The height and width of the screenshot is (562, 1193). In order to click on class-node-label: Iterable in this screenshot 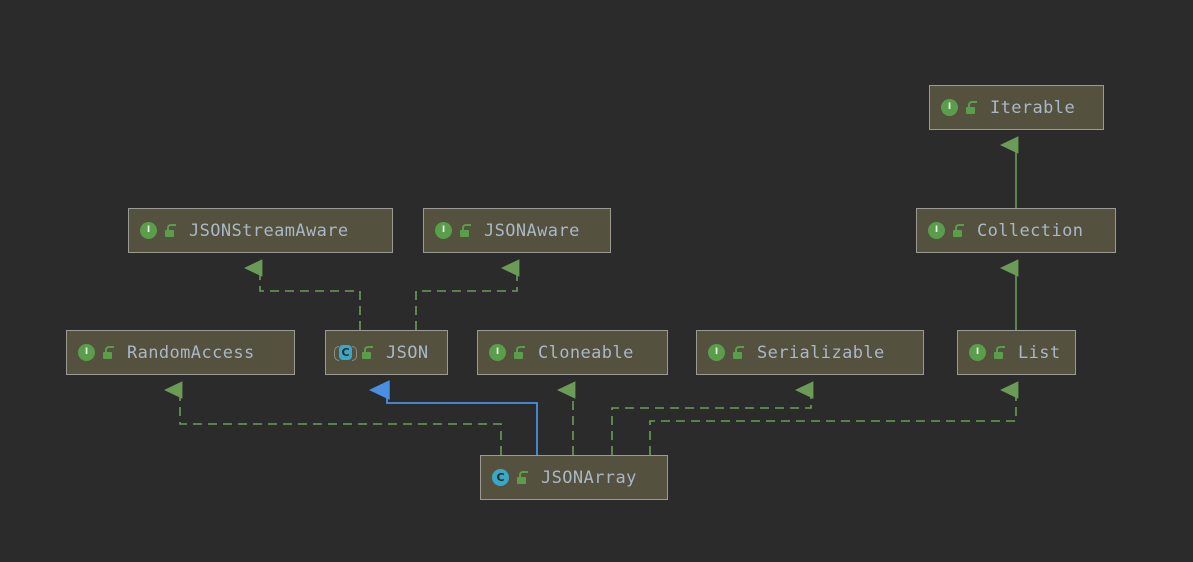, I will do `click(1033, 107)`.